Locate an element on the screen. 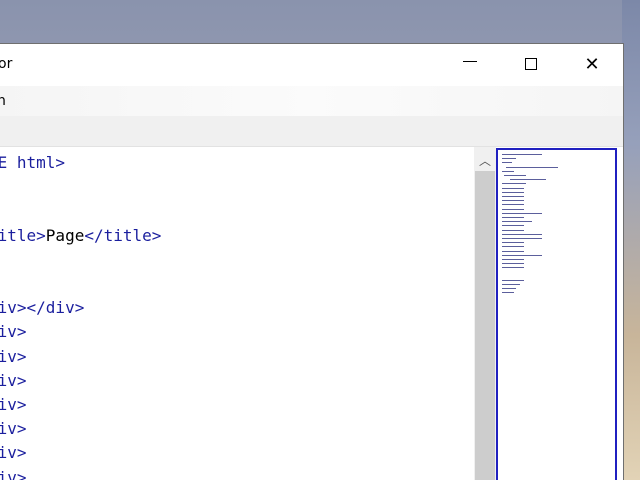 This screenshot has width=640, height=480. minimize-button is located at coordinates (470, 64).